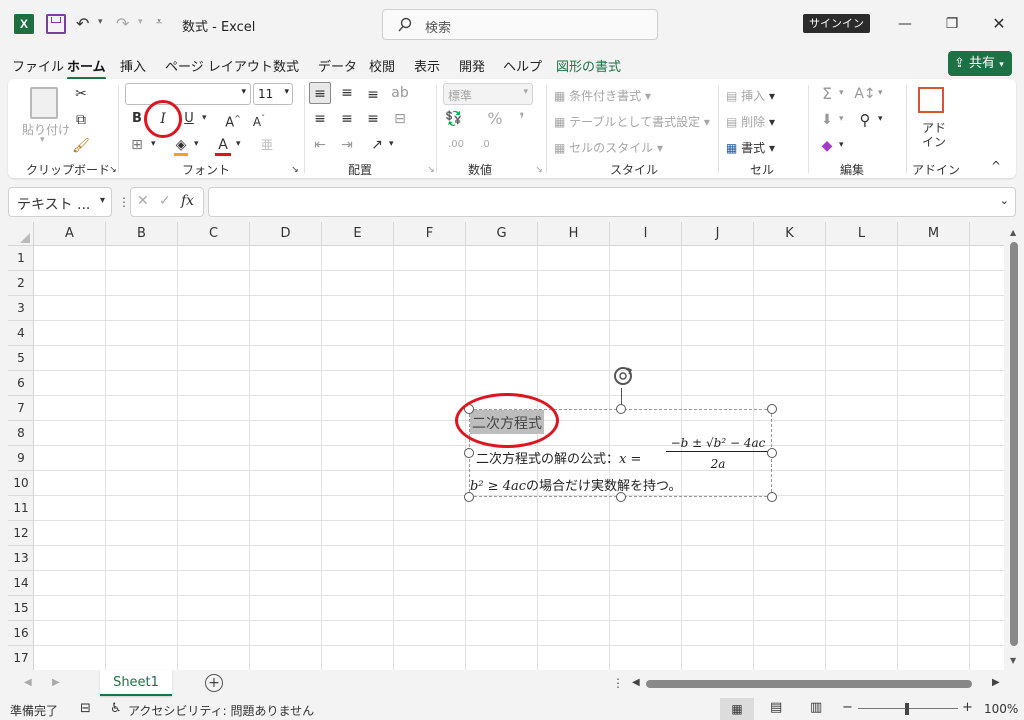 This screenshot has width=1024, height=720. Describe the element at coordinates (85, 708) in the screenshot. I see `macro-record-icon: ⊟` at that location.